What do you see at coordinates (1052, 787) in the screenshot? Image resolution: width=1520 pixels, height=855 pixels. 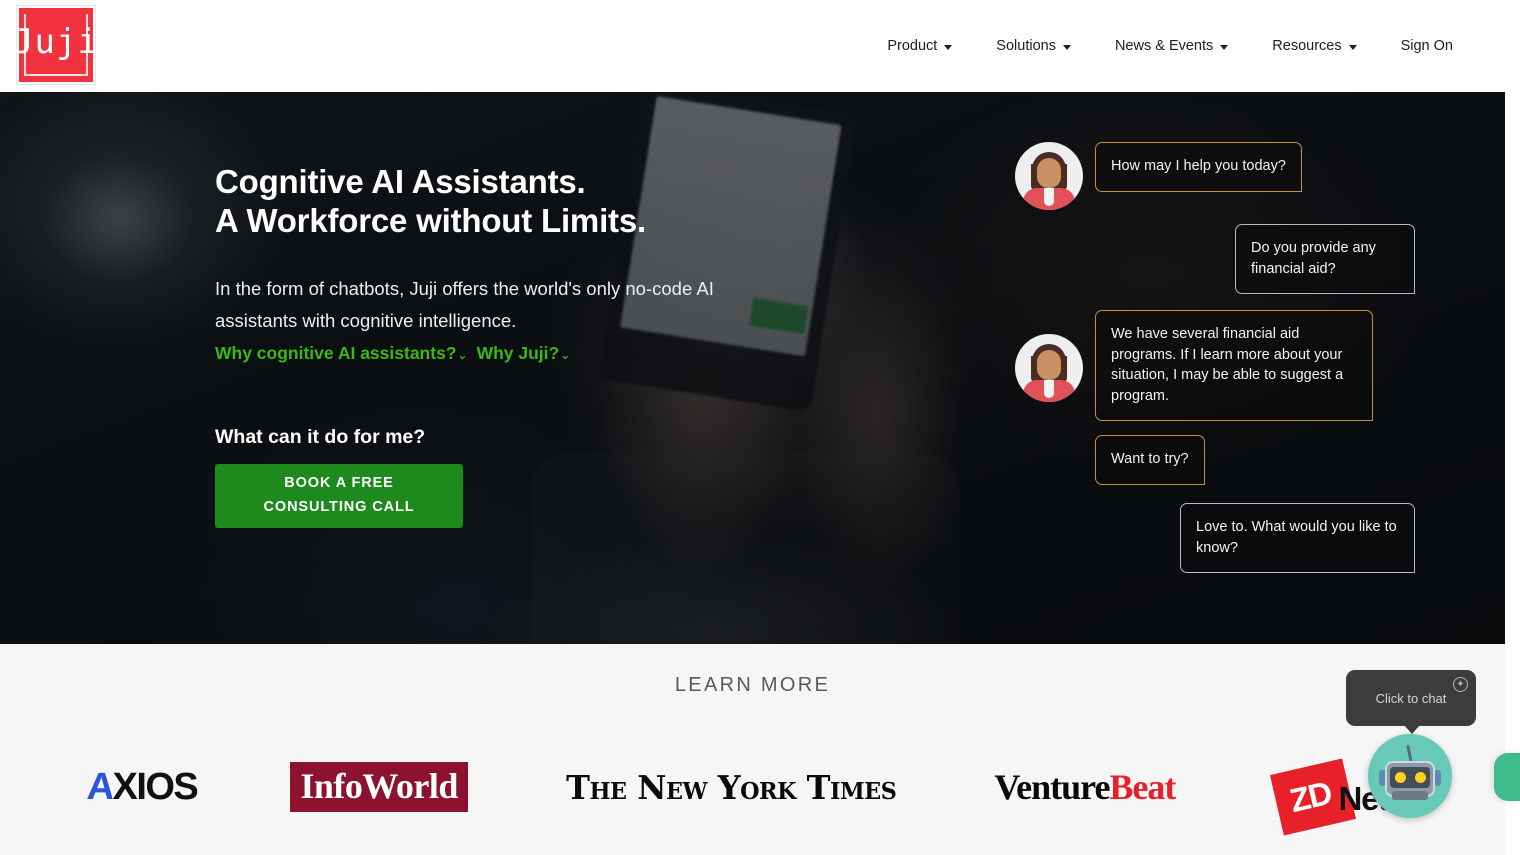 I see `vb-venture: Venture` at bounding box center [1052, 787].